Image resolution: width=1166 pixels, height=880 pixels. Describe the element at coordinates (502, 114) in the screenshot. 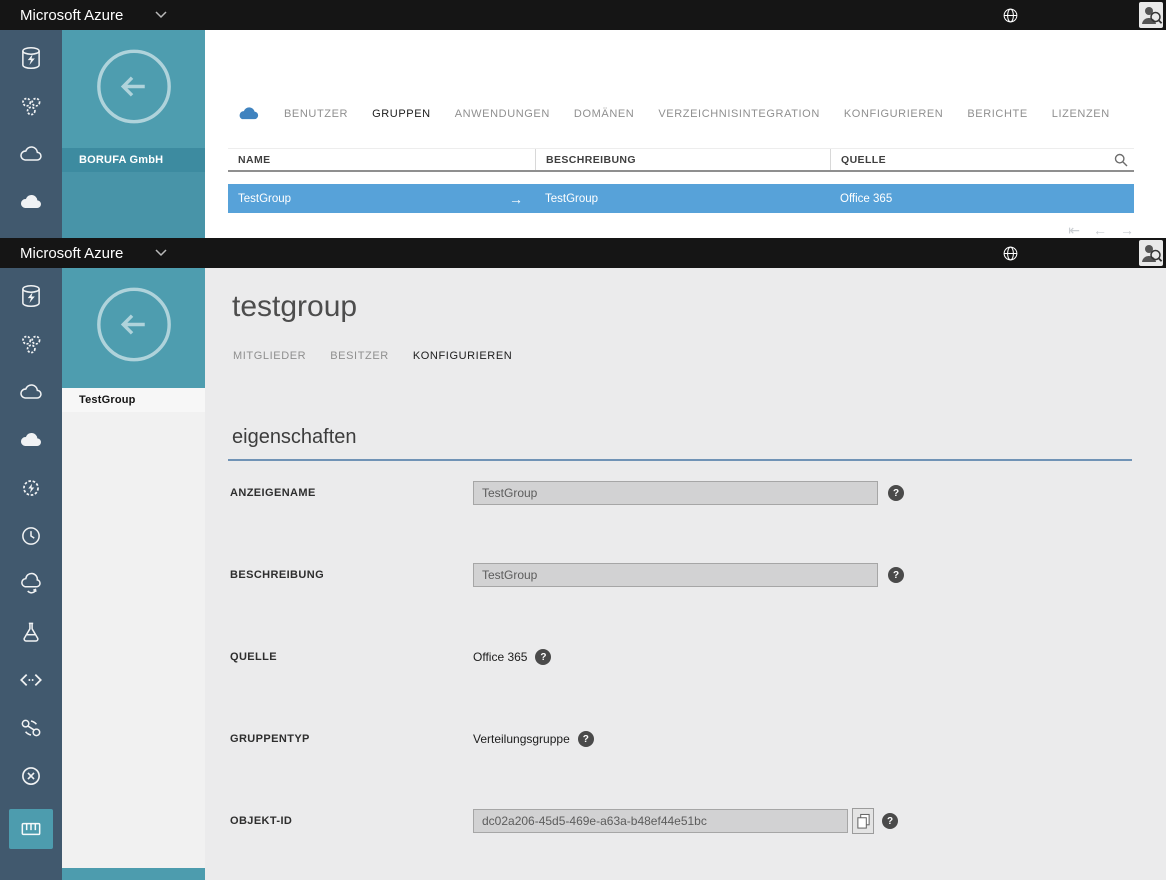

I see `tab-anwendungen: ANWENDUNGEN` at that location.